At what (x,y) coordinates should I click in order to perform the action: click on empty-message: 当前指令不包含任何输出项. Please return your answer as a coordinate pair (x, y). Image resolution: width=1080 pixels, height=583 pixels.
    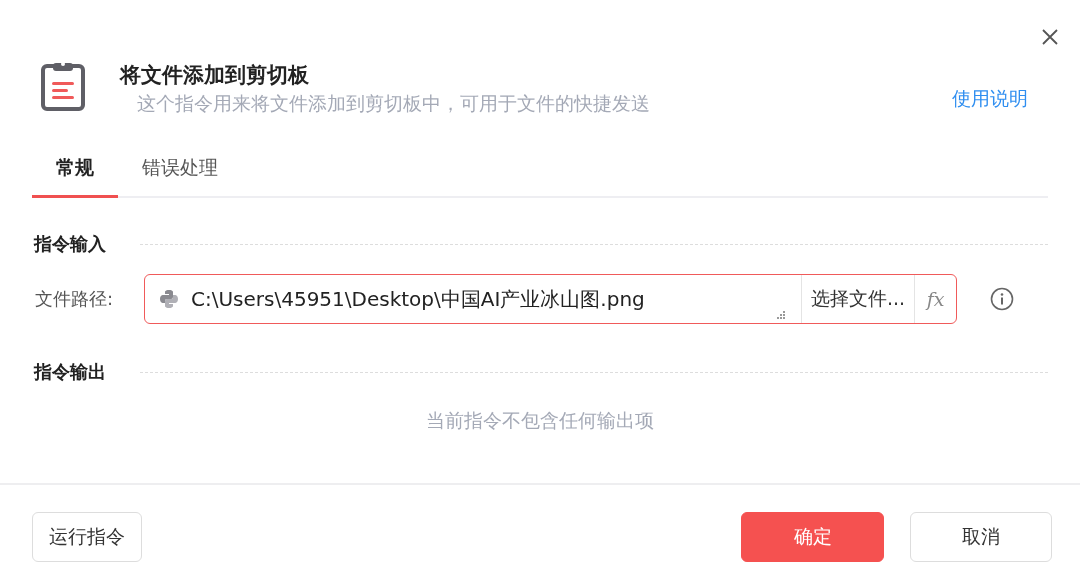
    Looking at the image, I should click on (540, 420).